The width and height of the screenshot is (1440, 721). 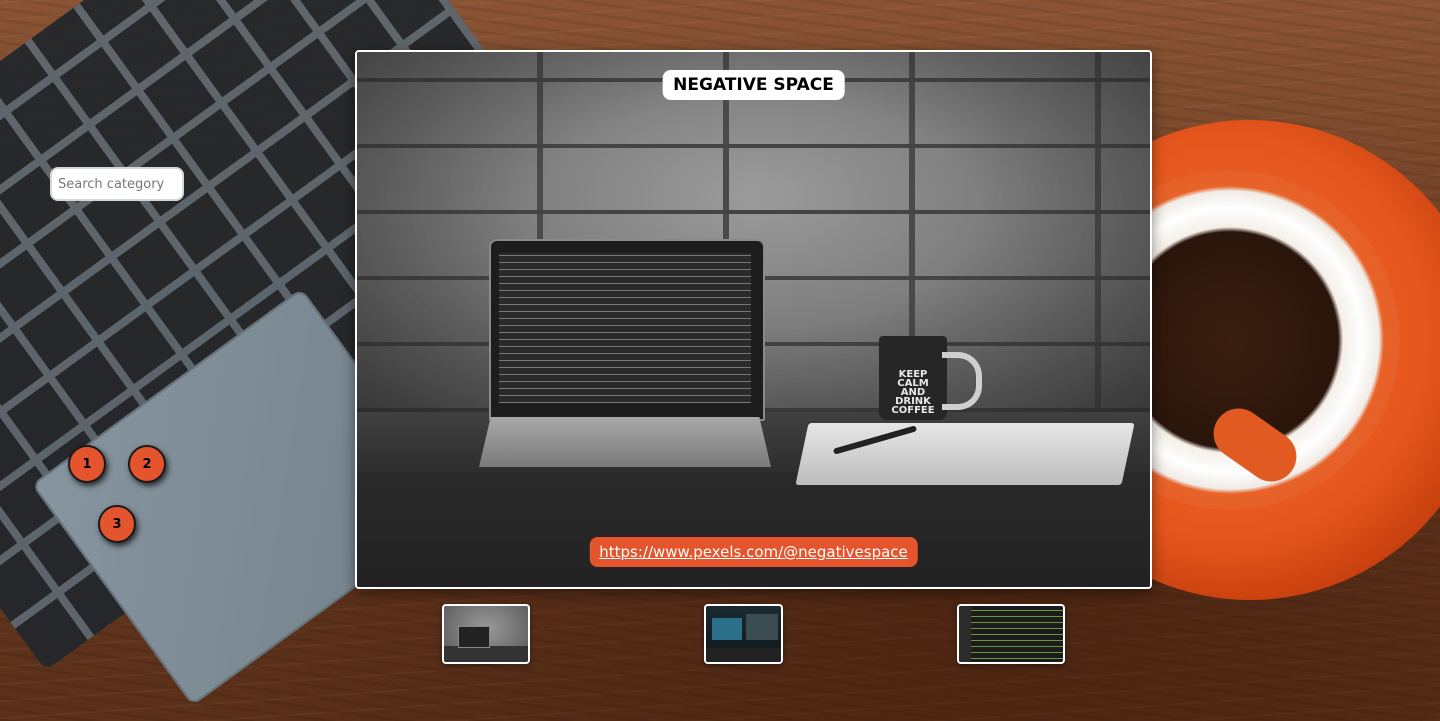 What do you see at coordinates (117, 184) in the screenshot?
I see `search-category-input` at bounding box center [117, 184].